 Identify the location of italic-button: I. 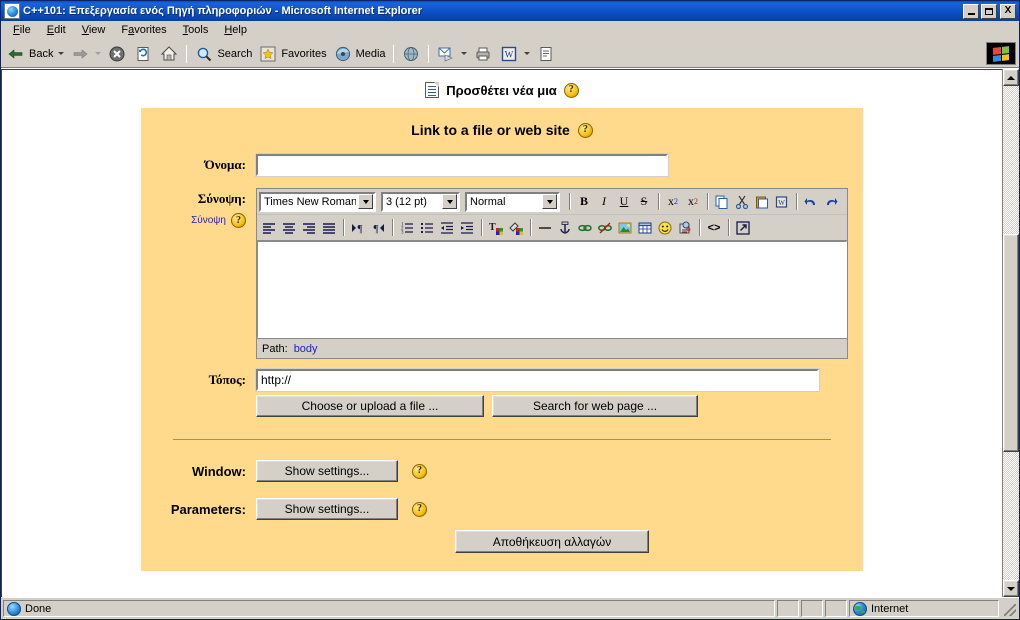
(604, 202).